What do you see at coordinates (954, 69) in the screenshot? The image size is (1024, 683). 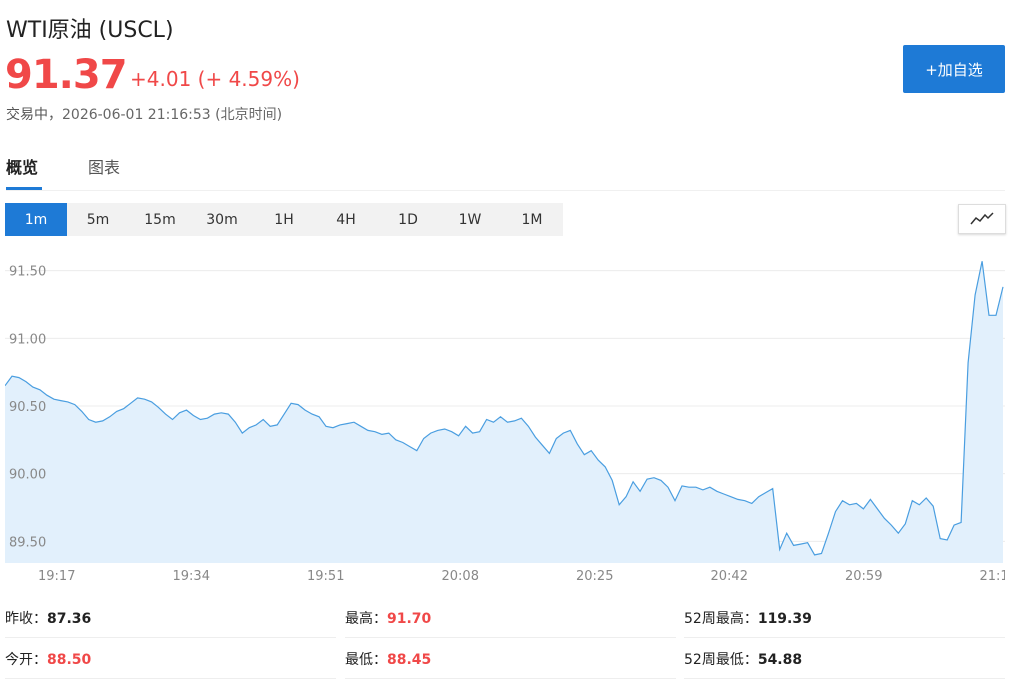 I see `add-watchlist-button: +加自选` at bounding box center [954, 69].